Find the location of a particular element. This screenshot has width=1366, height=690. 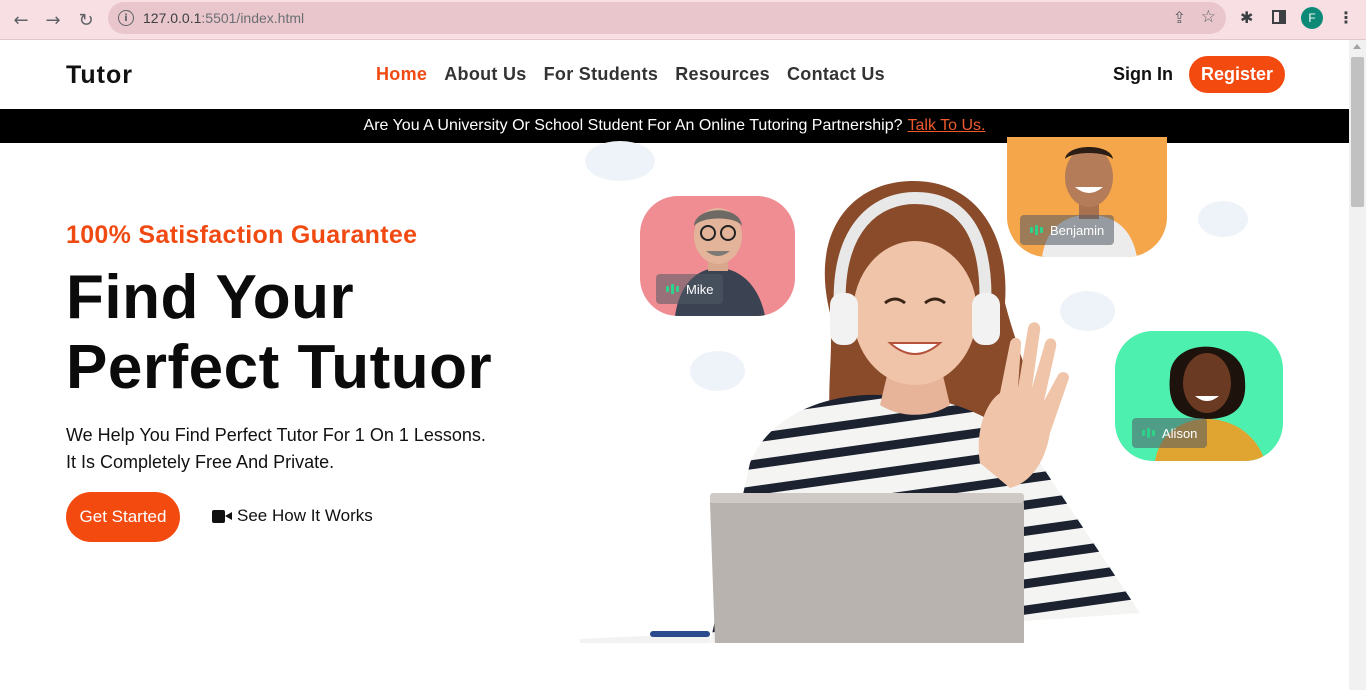

nav-about-us: About Us is located at coordinates (485, 74).